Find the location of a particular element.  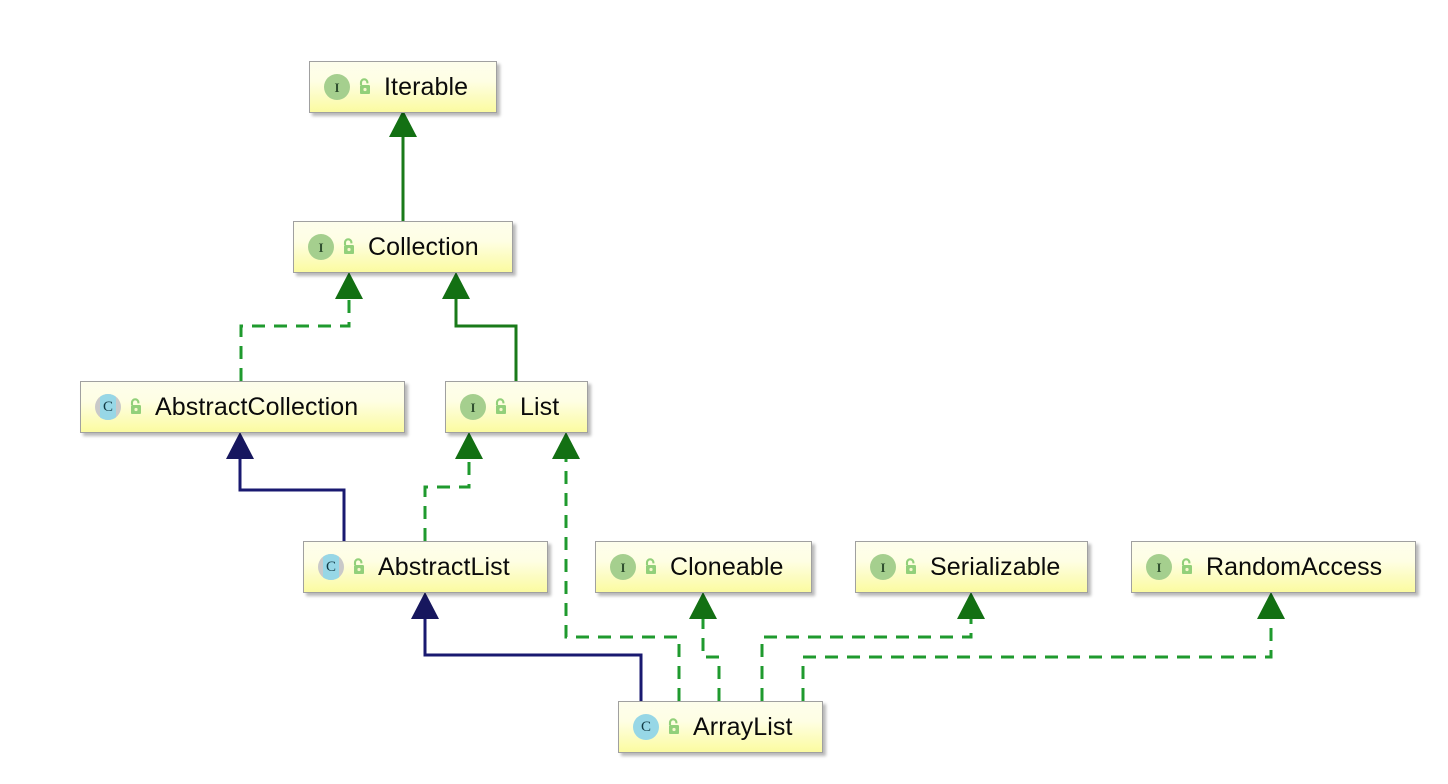

uml-node-abstractcollection: C AbstractCollection is located at coordinates (242, 407).